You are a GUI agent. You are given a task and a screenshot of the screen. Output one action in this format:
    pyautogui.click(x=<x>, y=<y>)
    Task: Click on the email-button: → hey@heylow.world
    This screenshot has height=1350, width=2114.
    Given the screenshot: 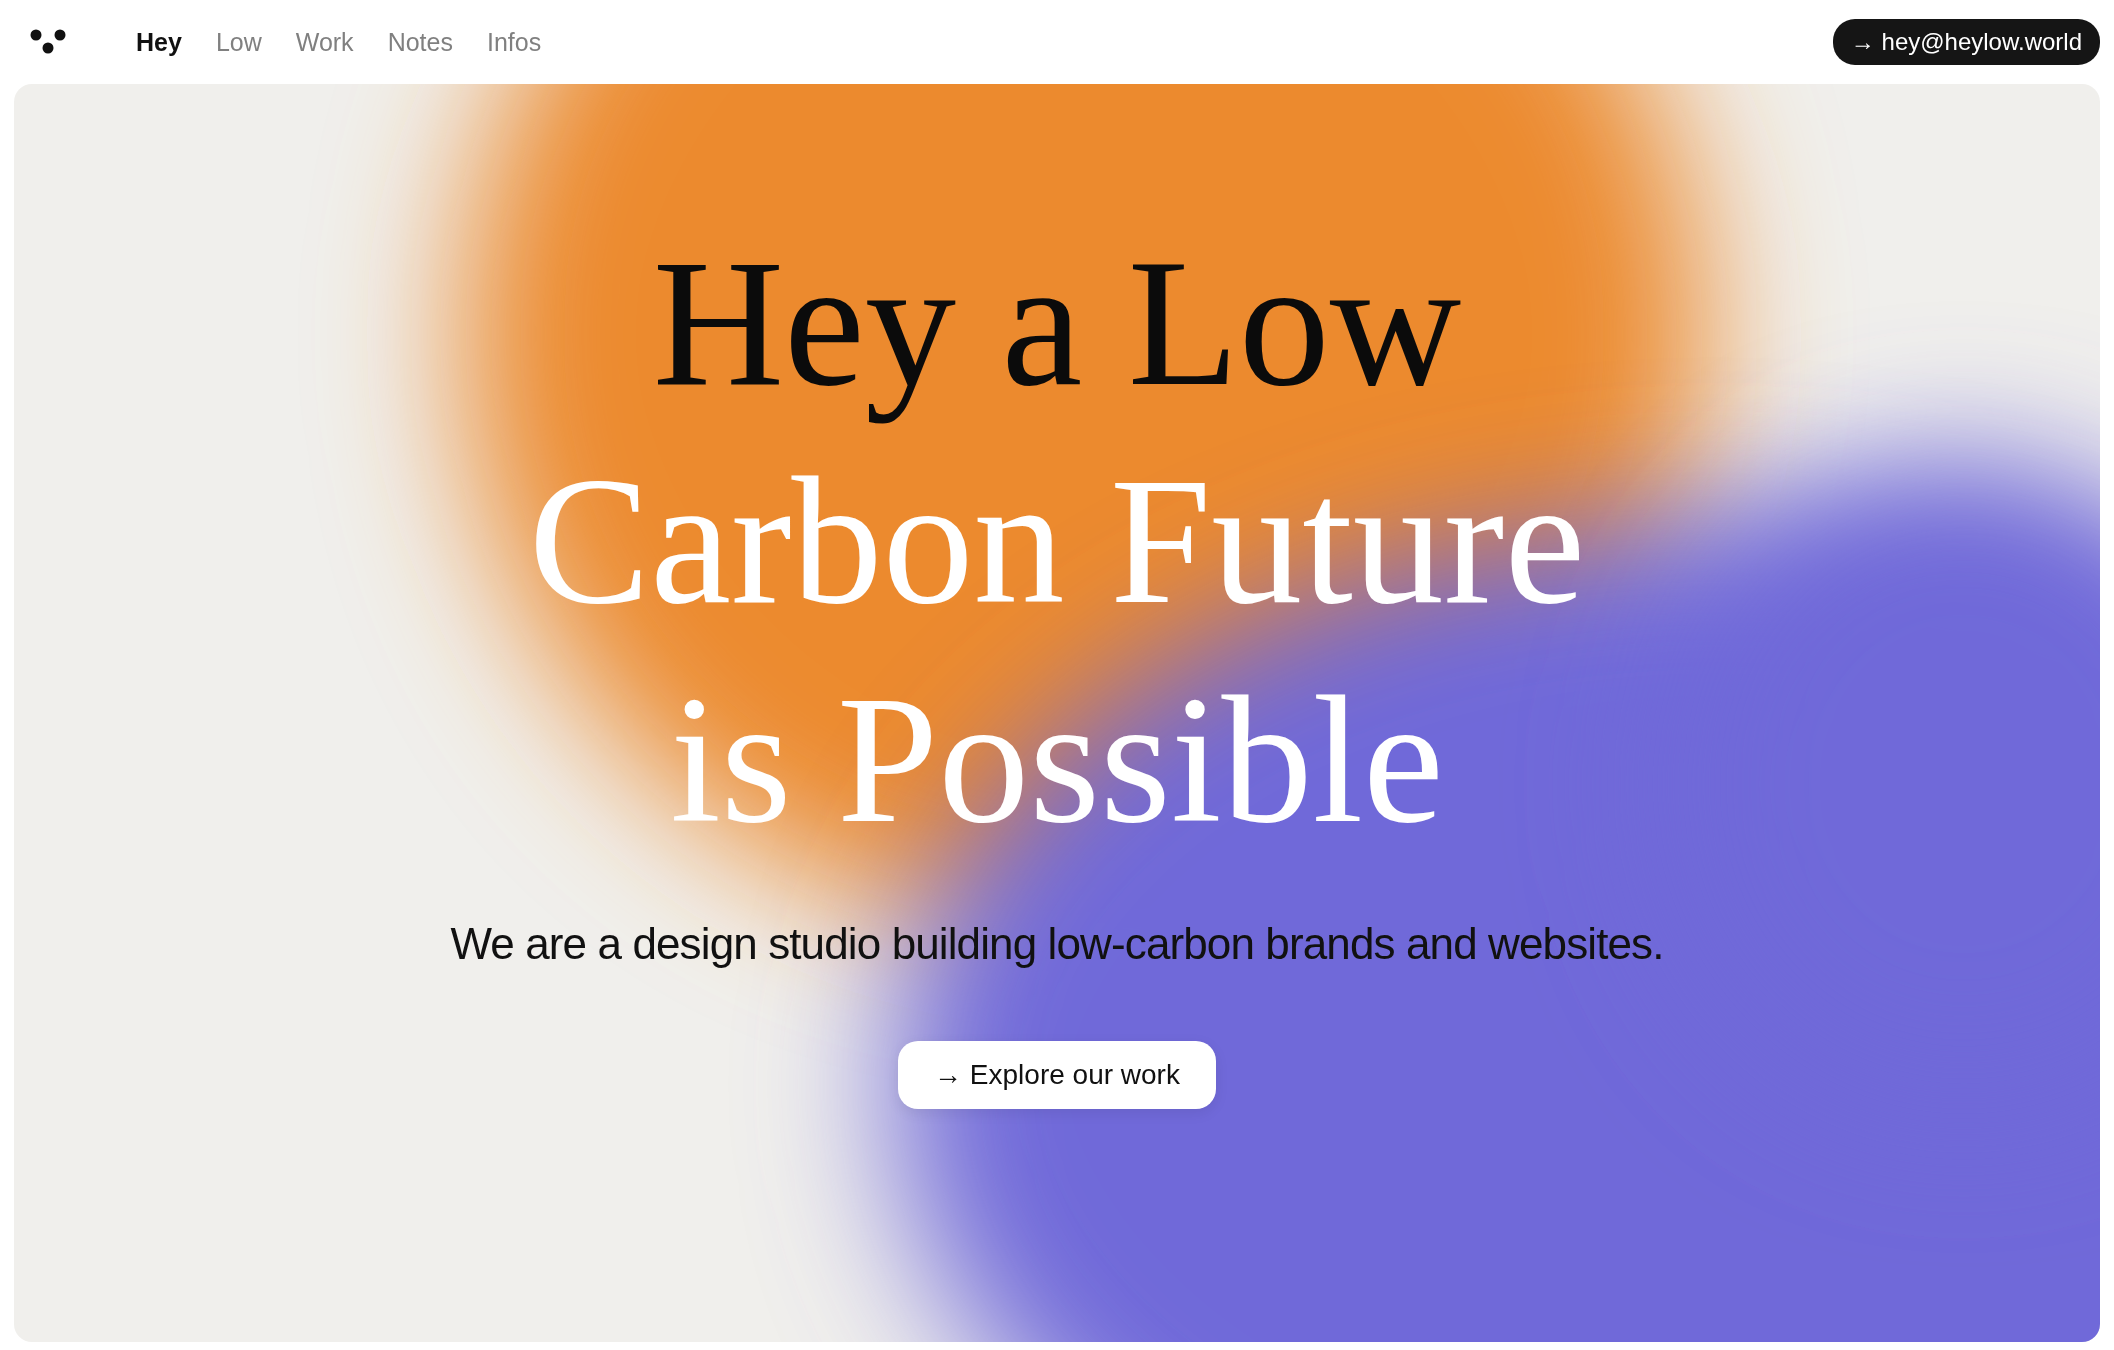 What is the action you would take?
    pyautogui.click(x=1966, y=42)
    